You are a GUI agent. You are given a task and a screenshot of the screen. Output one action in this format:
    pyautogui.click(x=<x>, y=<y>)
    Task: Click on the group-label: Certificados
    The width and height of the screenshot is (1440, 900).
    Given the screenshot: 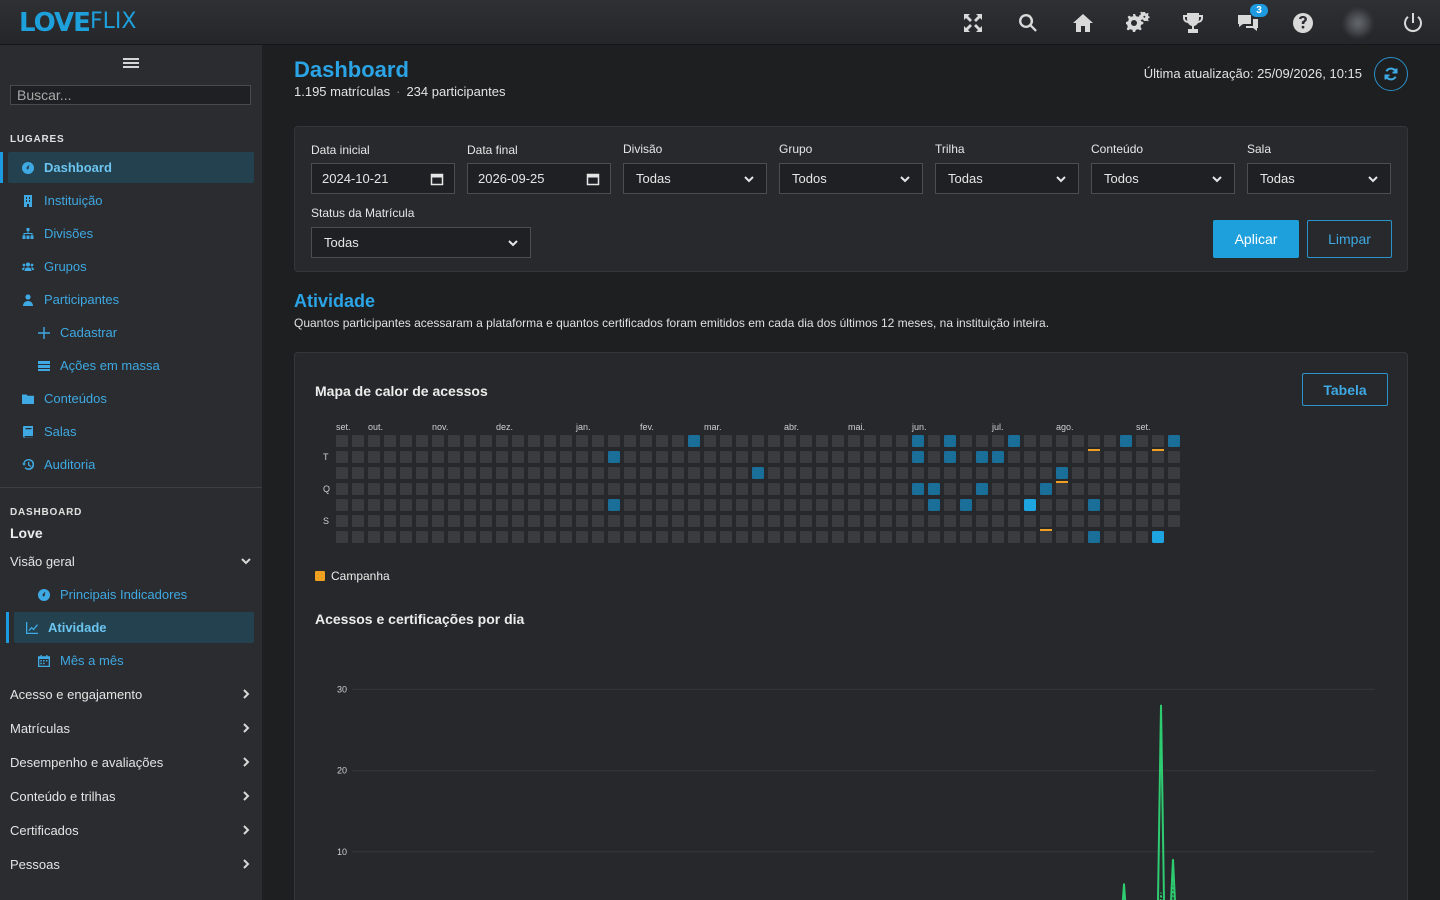 What is the action you would take?
    pyautogui.click(x=44, y=830)
    